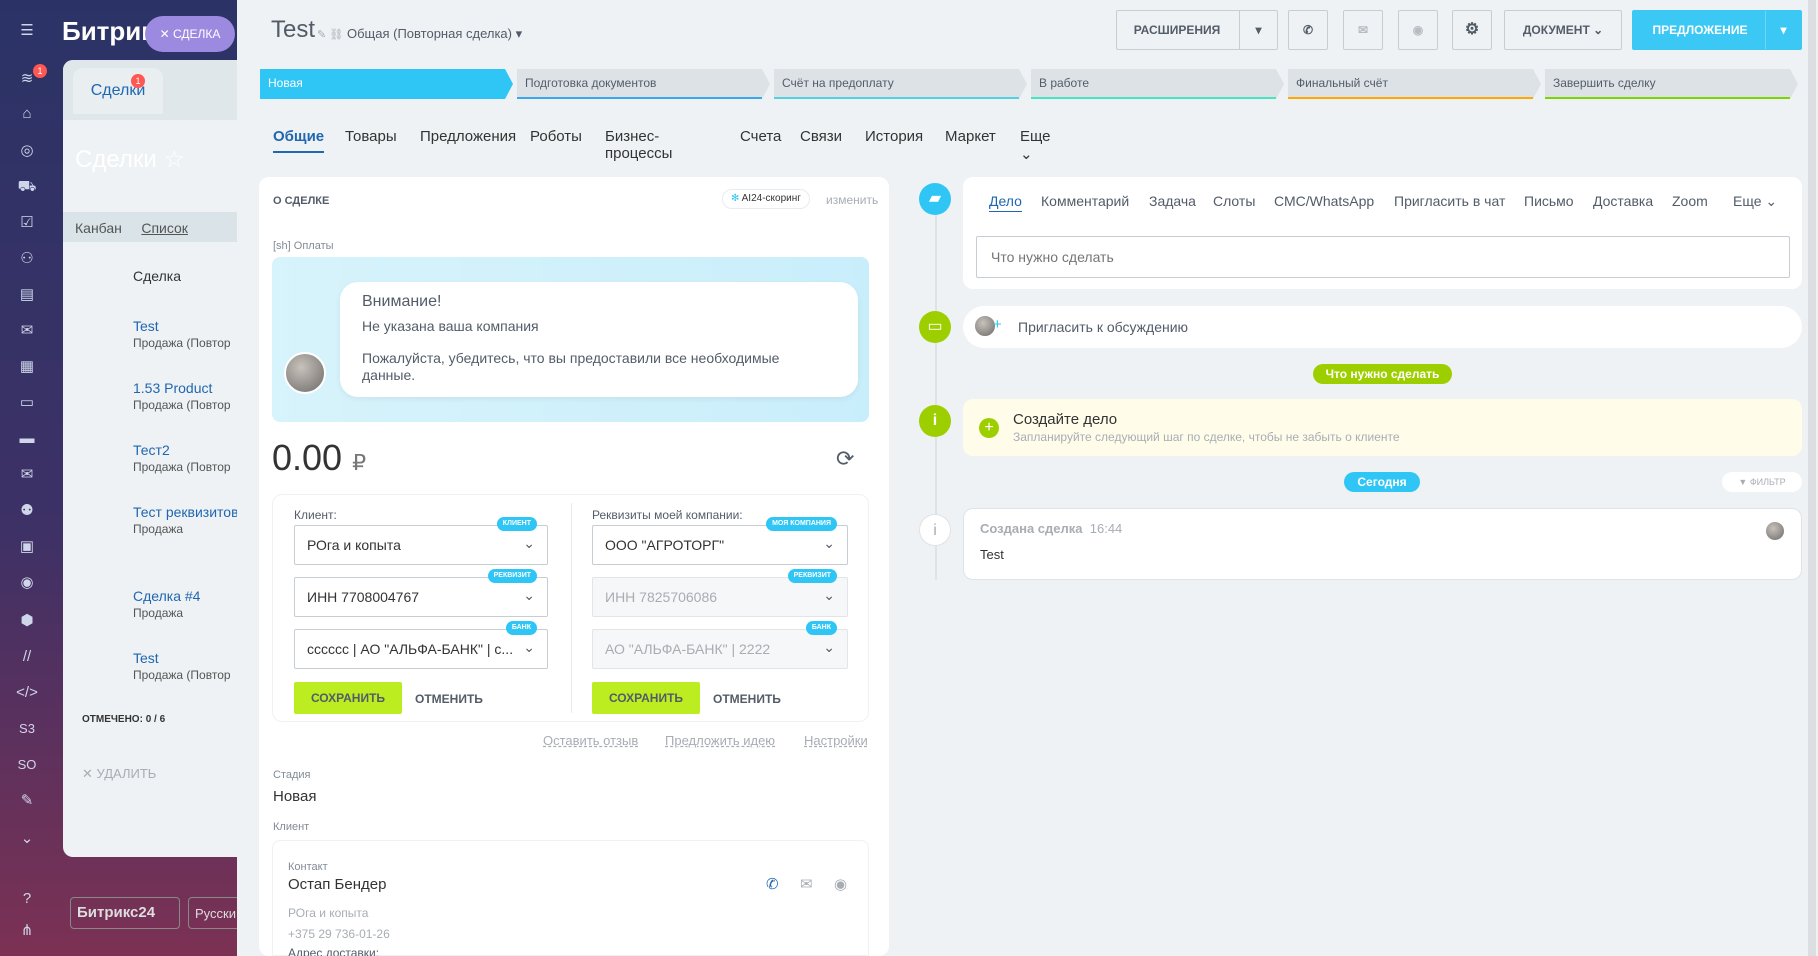 The height and width of the screenshot is (956, 1818). Describe the element at coordinates (337, 884) in the screenshot. I see `contact-name: Остап Бендер` at that location.